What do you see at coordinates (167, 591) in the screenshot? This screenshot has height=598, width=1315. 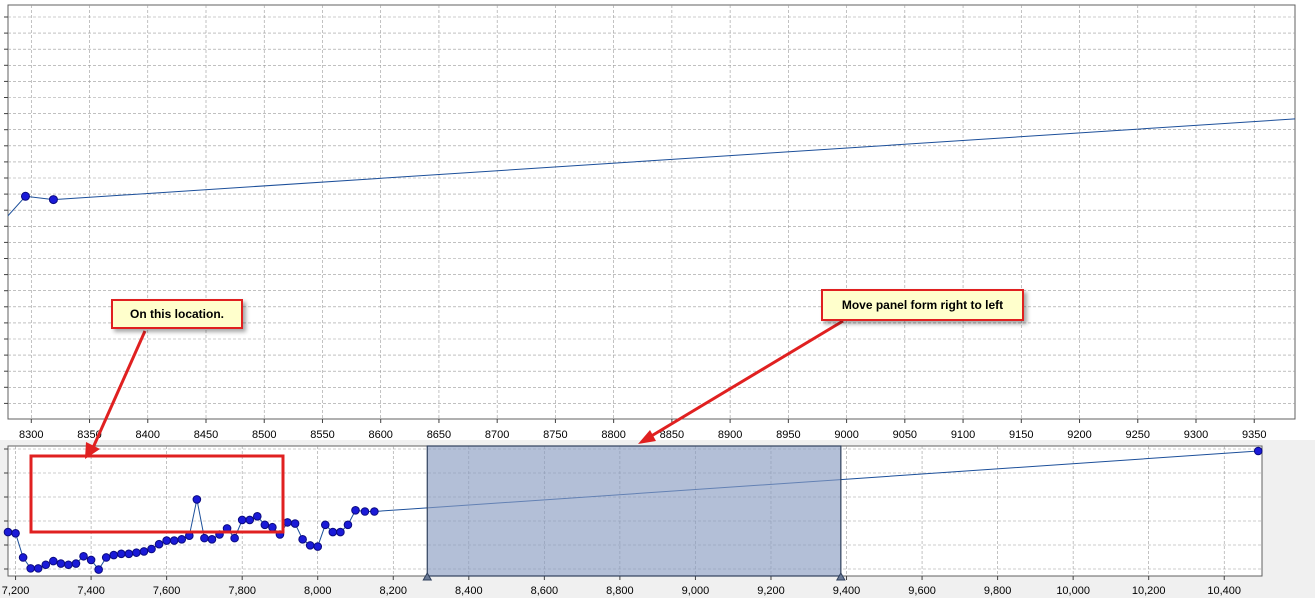 I see `overview-x-tick-label: 7,600` at bounding box center [167, 591].